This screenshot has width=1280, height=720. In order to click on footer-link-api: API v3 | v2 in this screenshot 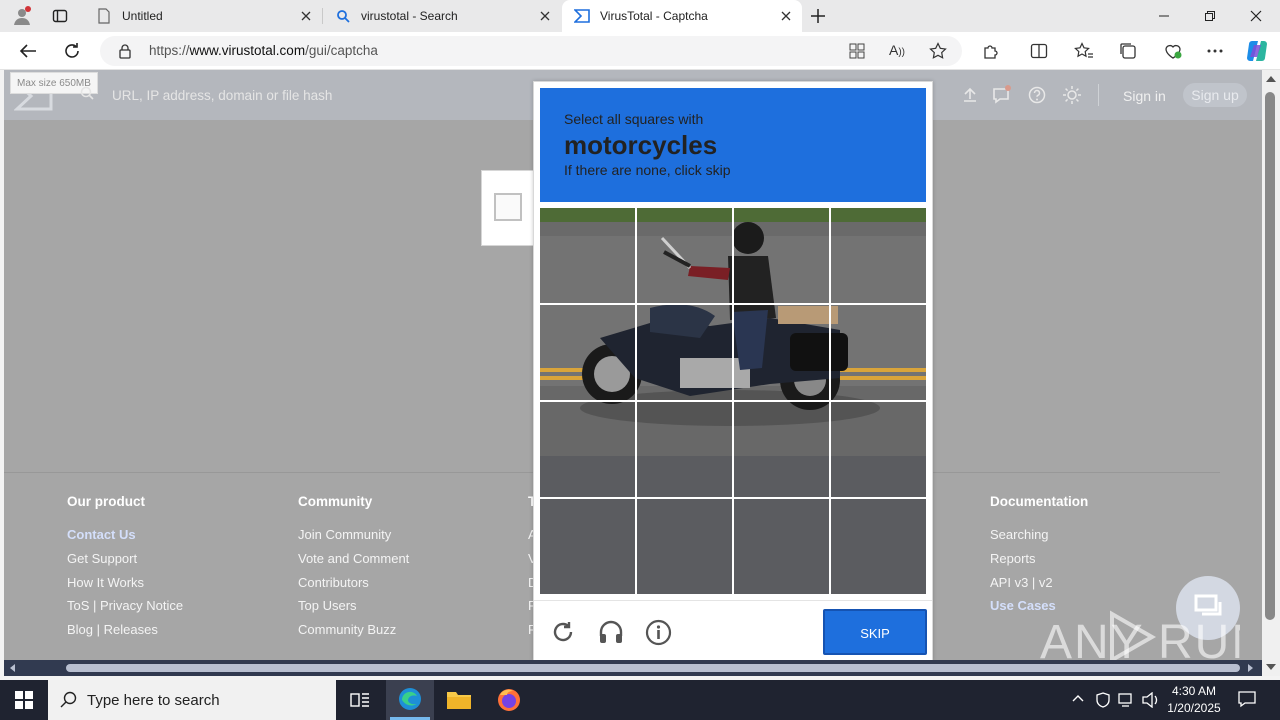, I will do `click(1021, 582)`.